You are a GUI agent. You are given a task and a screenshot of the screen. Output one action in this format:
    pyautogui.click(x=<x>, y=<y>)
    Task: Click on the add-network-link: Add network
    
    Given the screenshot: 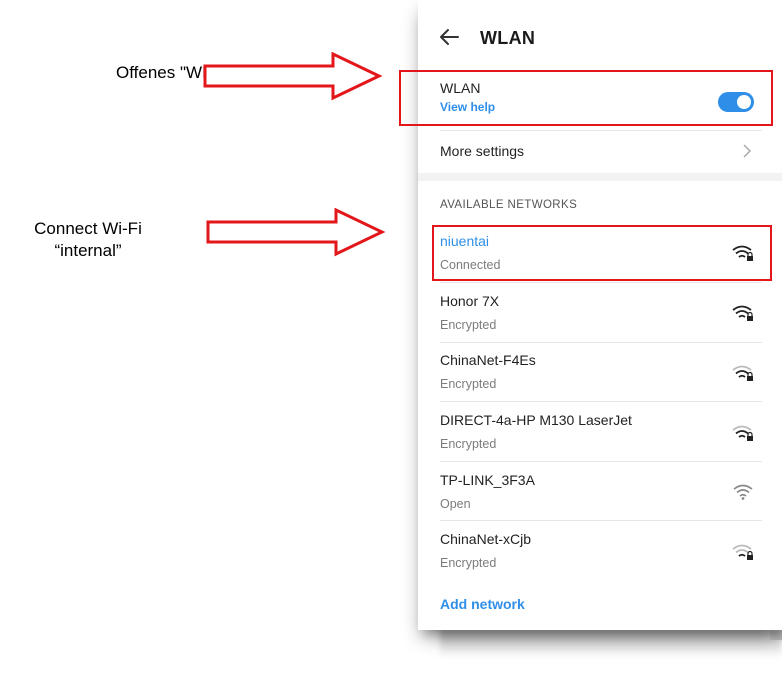 What is the action you would take?
    pyautogui.click(x=482, y=604)
    